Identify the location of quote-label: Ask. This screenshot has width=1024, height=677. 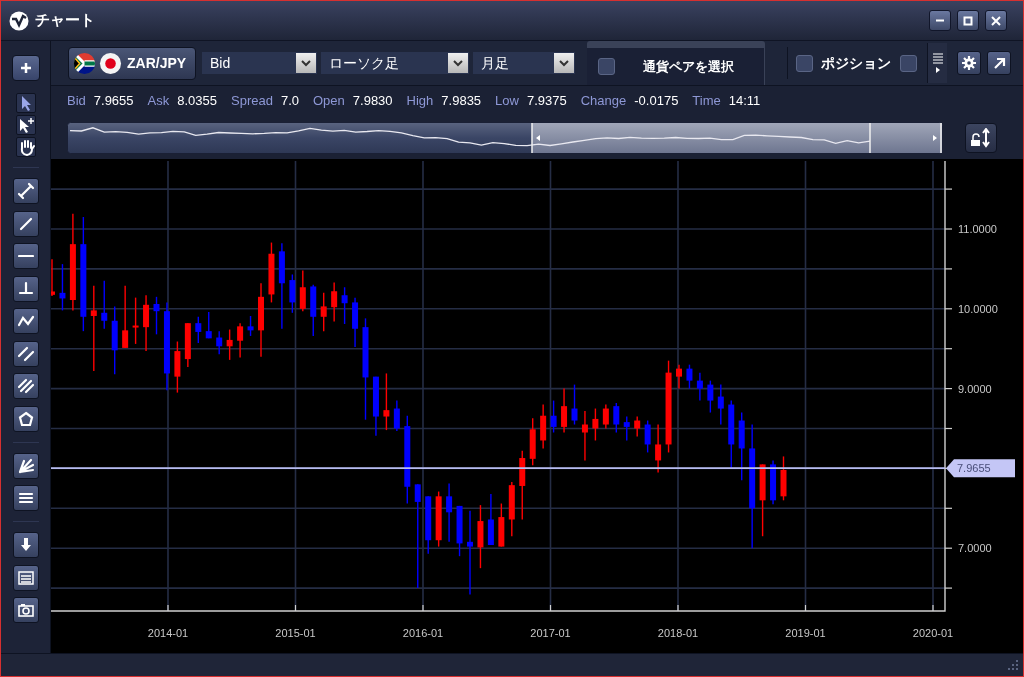
(158, 101).